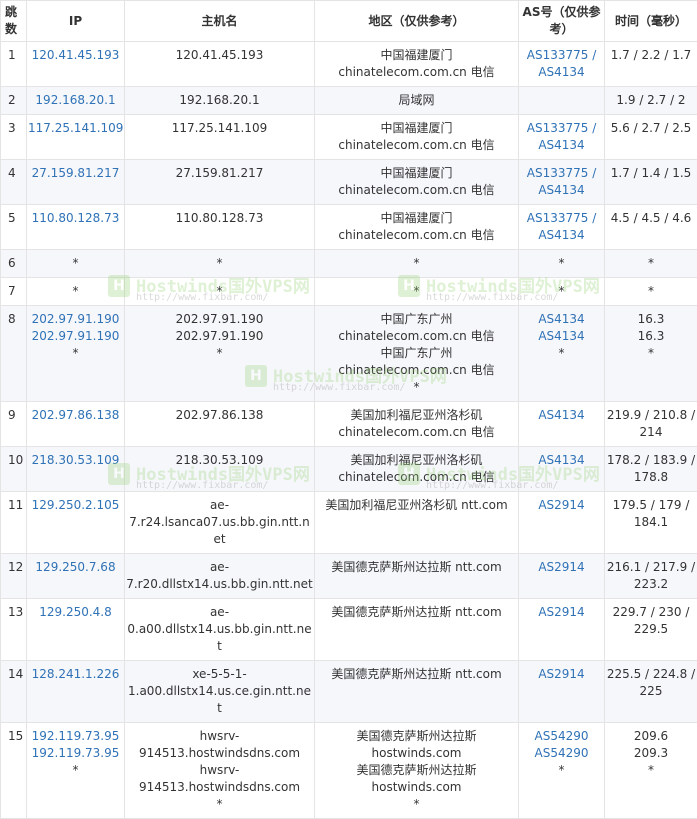  I want to click on hostname-cell: ae-7.r24.lsanca07.us.bb.gin.ntt.net, so click(220, 523).